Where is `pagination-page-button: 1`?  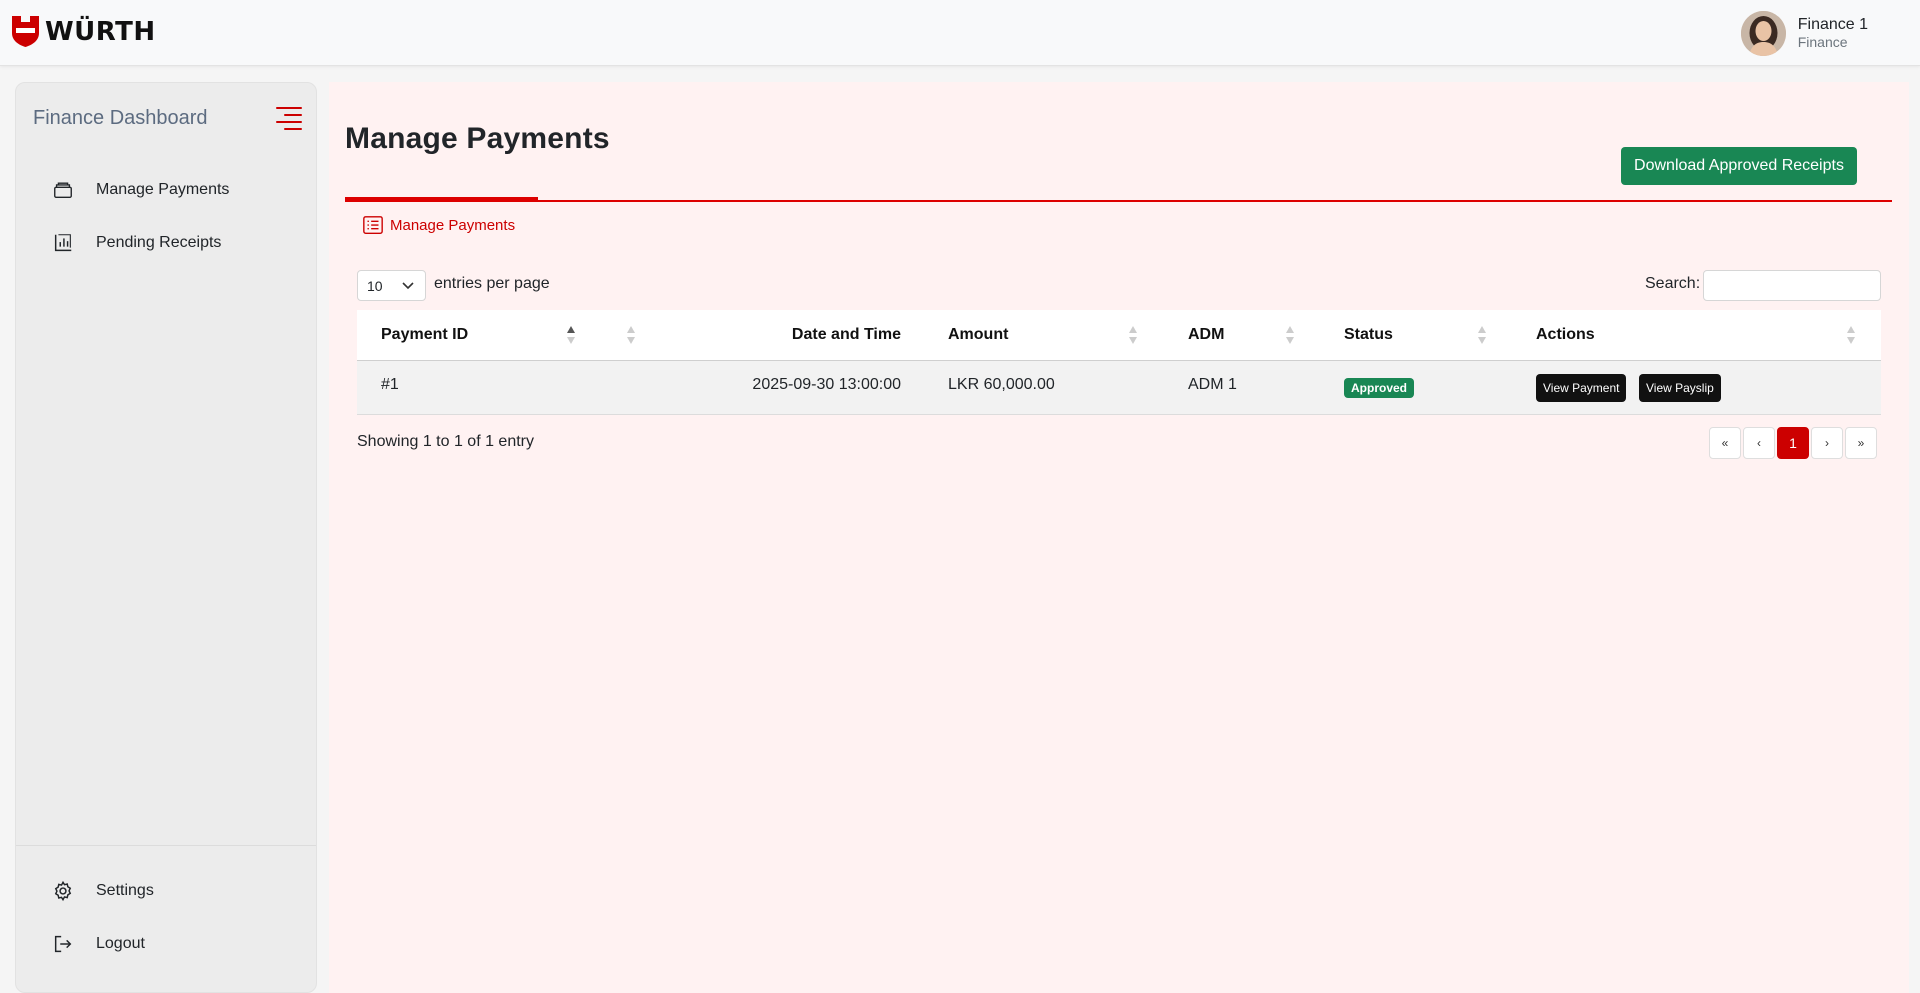 pagination-page-button: 1 is located at coordinates (1793, 443).